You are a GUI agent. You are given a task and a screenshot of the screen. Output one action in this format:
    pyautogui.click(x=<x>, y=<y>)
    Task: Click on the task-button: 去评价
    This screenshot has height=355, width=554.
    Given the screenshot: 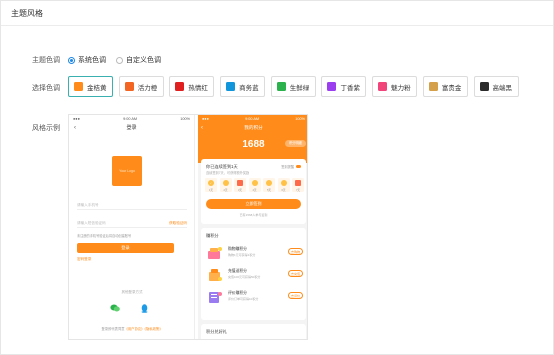 What is the action you would take?
    pyautogui.click(x=295, y=295)
    